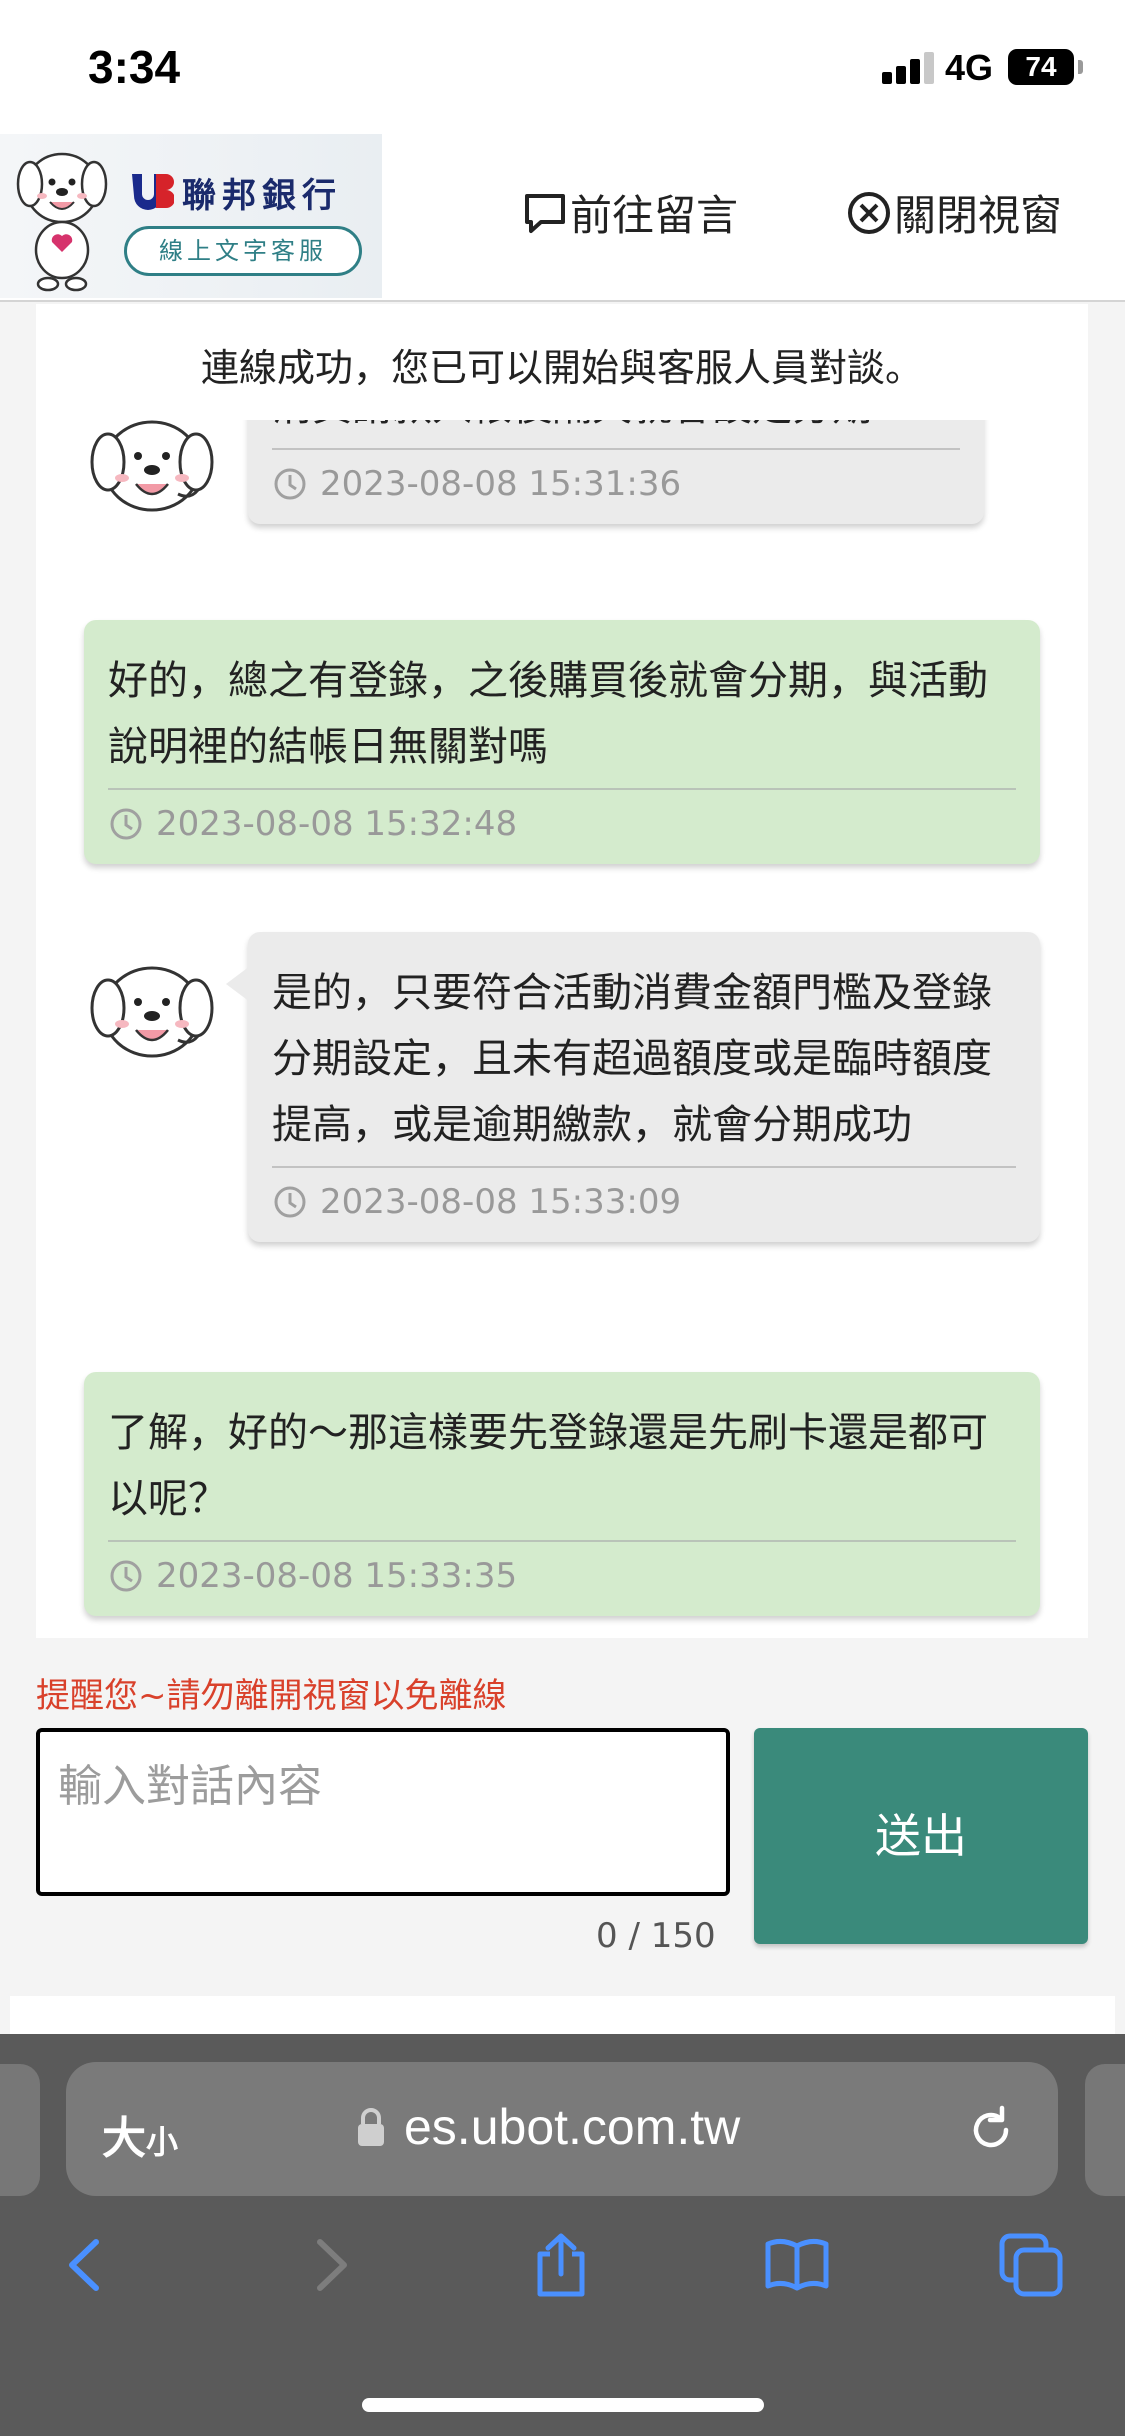 This screenshot has height=2436, width=1125. What do you see at coordinates (1045, 67) in the screenshot?
I see `battery-icon: 74` at bounding box center [1045, 67].